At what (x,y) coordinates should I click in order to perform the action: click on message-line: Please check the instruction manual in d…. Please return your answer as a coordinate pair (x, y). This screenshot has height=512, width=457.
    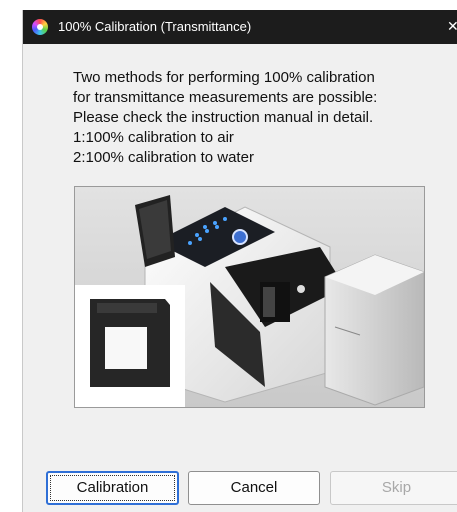
    Looking at the image, I should click on (223, 117).